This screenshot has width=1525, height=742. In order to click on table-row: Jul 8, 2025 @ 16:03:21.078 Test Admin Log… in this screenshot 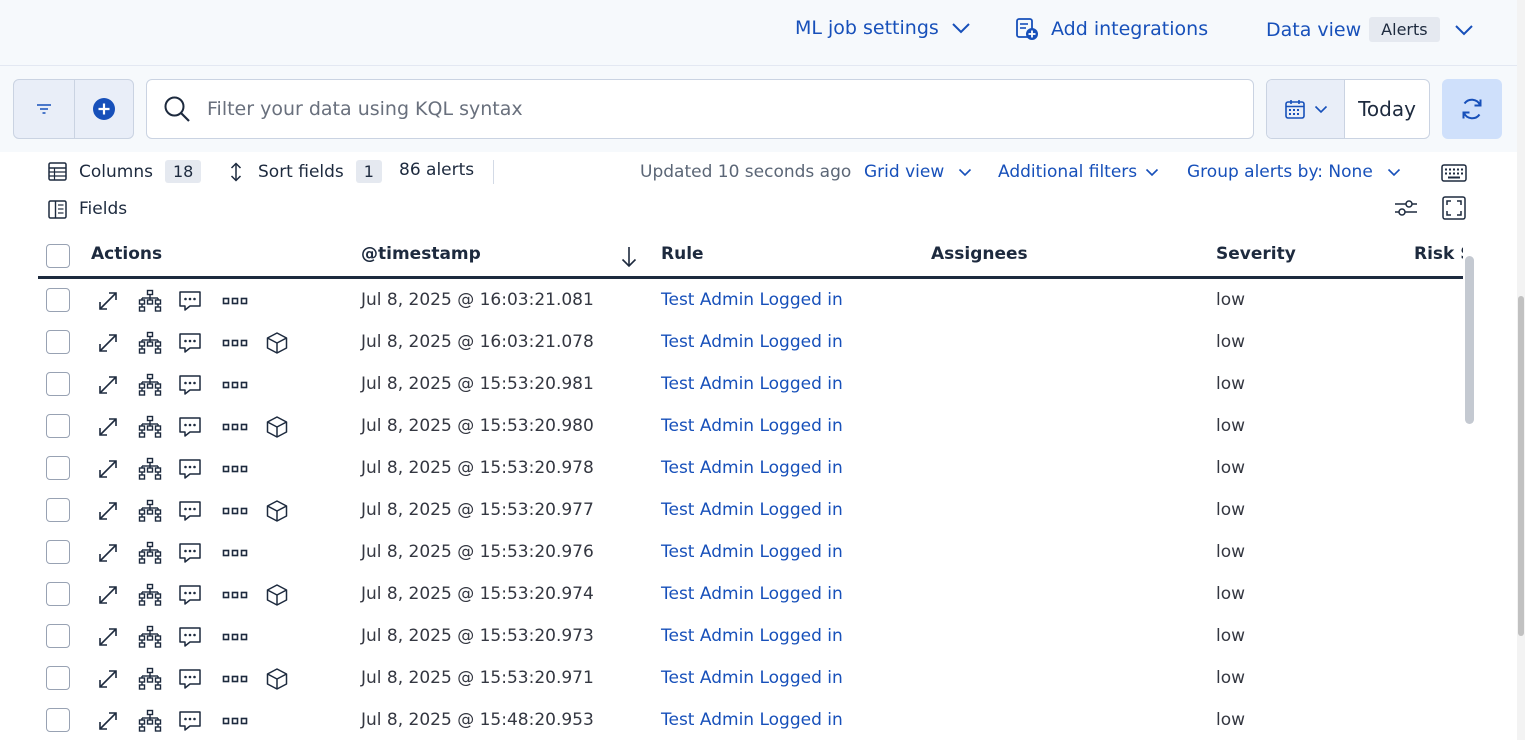, I will do `click(750, 343)`.